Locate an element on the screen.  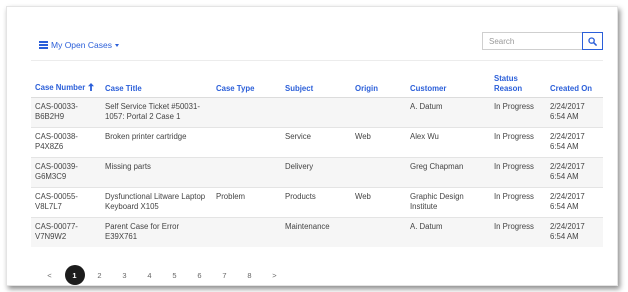
customer-cell: Graphic Design Institute is located at coordinates (448, 202).